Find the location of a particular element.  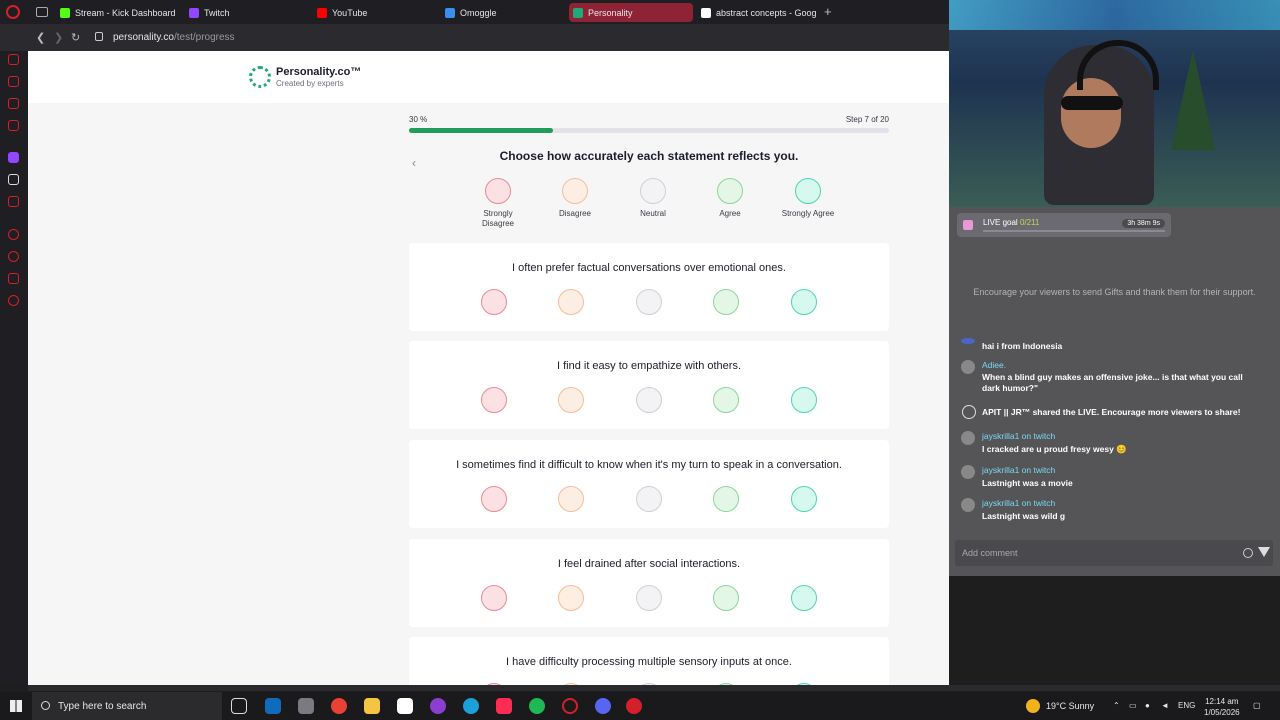

twitch-sidebar-icon is located at coordinates (13, 157).